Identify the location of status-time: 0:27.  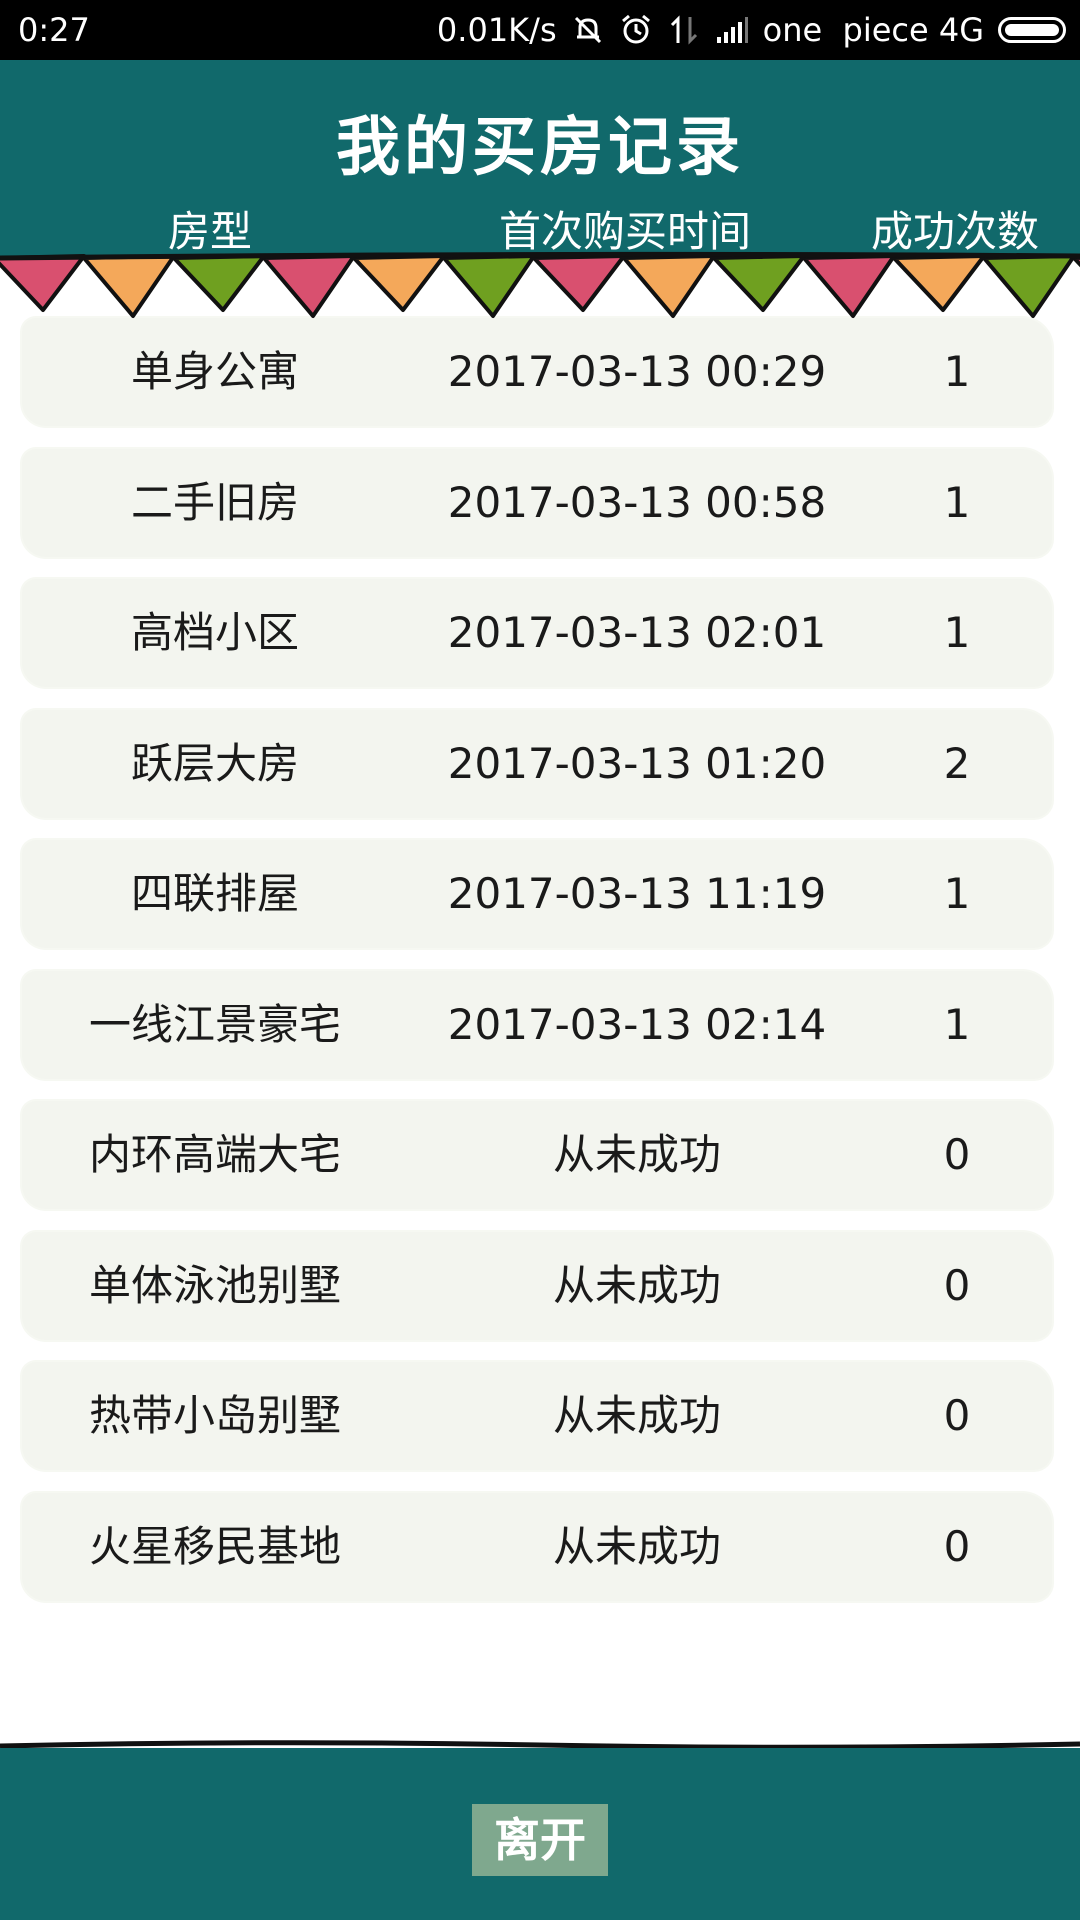
(54, 30).